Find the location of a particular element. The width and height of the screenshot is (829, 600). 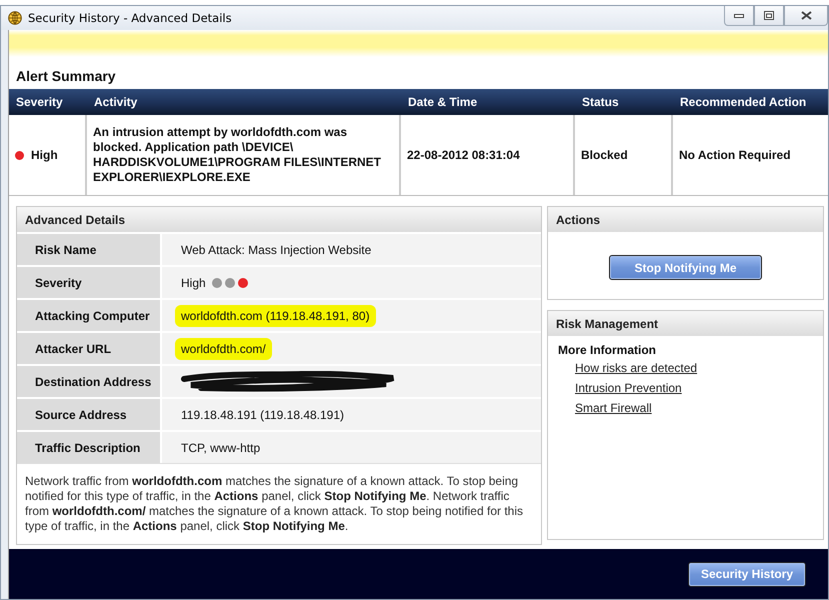

table-cell-text: An intrusion attempt by worldofdth.com was blocked. Application path \DEVICE\ HARDDISKVOLUME1\PROGRAM FILES\INTERNET EXPLORER\IEXPLORE.EXE is located at coordinates (237, 155).